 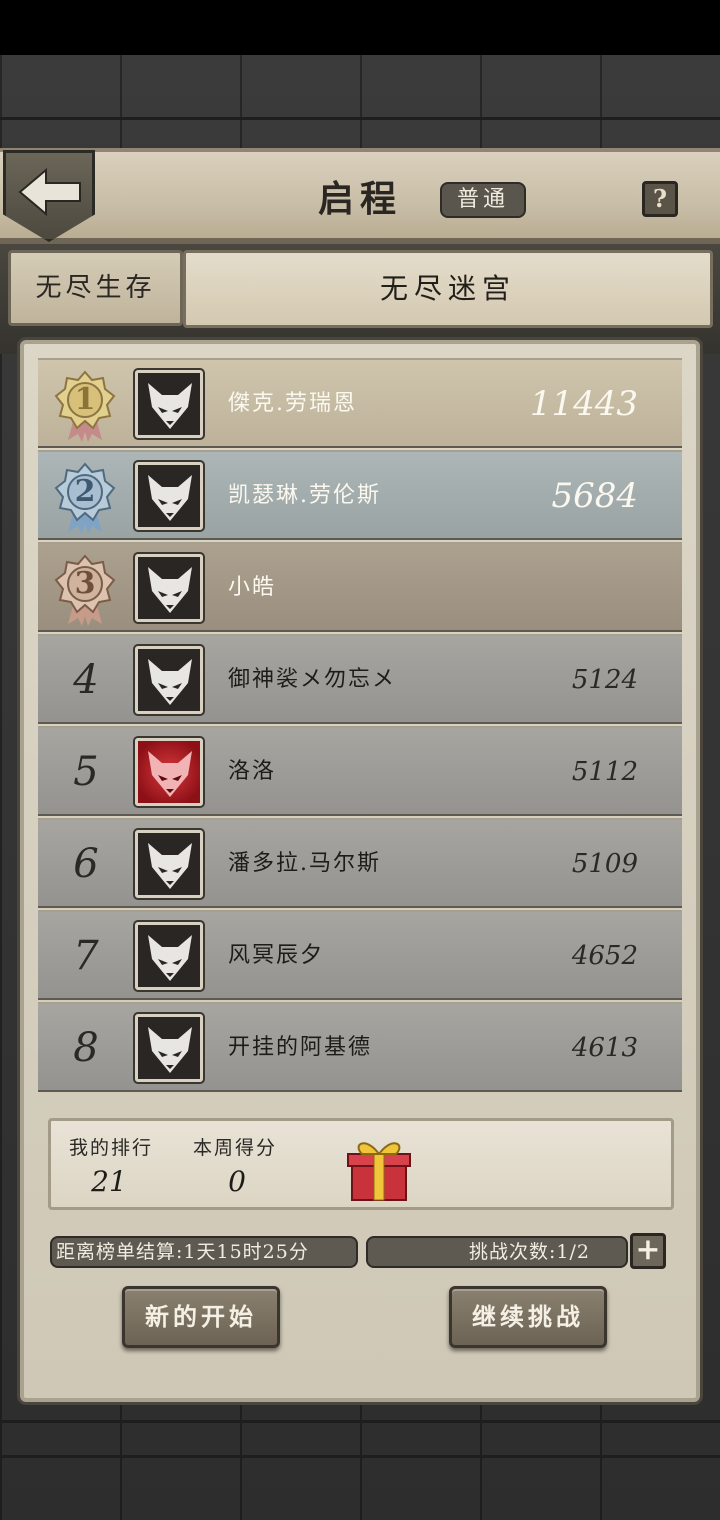 I want to click on rank-number: 5, so click(x=86, y=772).